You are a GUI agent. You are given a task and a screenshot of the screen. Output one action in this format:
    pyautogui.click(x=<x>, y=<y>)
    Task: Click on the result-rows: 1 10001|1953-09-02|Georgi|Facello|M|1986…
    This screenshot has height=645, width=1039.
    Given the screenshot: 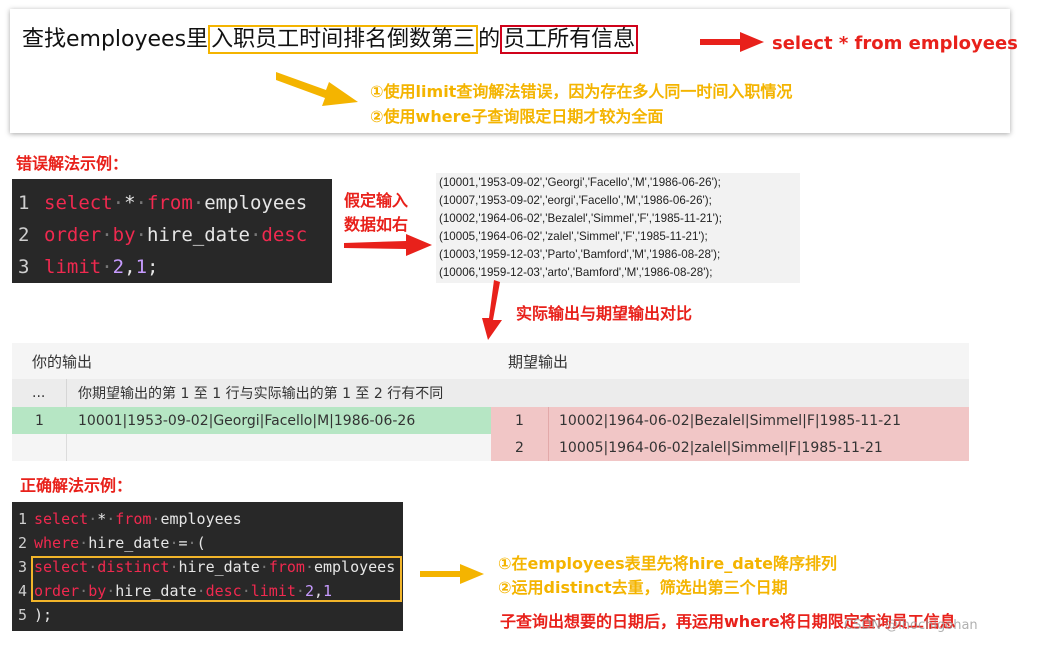 What is the action you would take?
    pyautogui.click(x=490, y=434)
    